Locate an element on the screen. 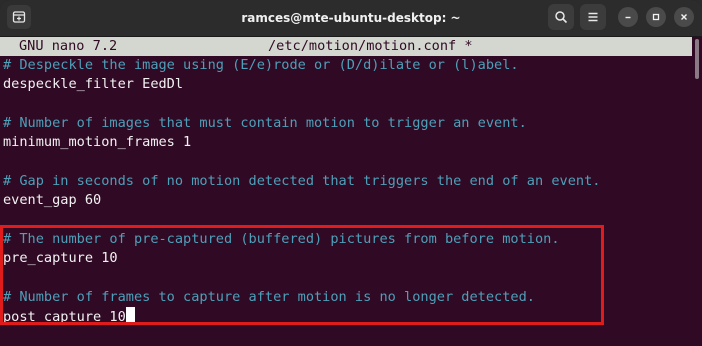  maximize-icon is located at coordinates (656, 17).